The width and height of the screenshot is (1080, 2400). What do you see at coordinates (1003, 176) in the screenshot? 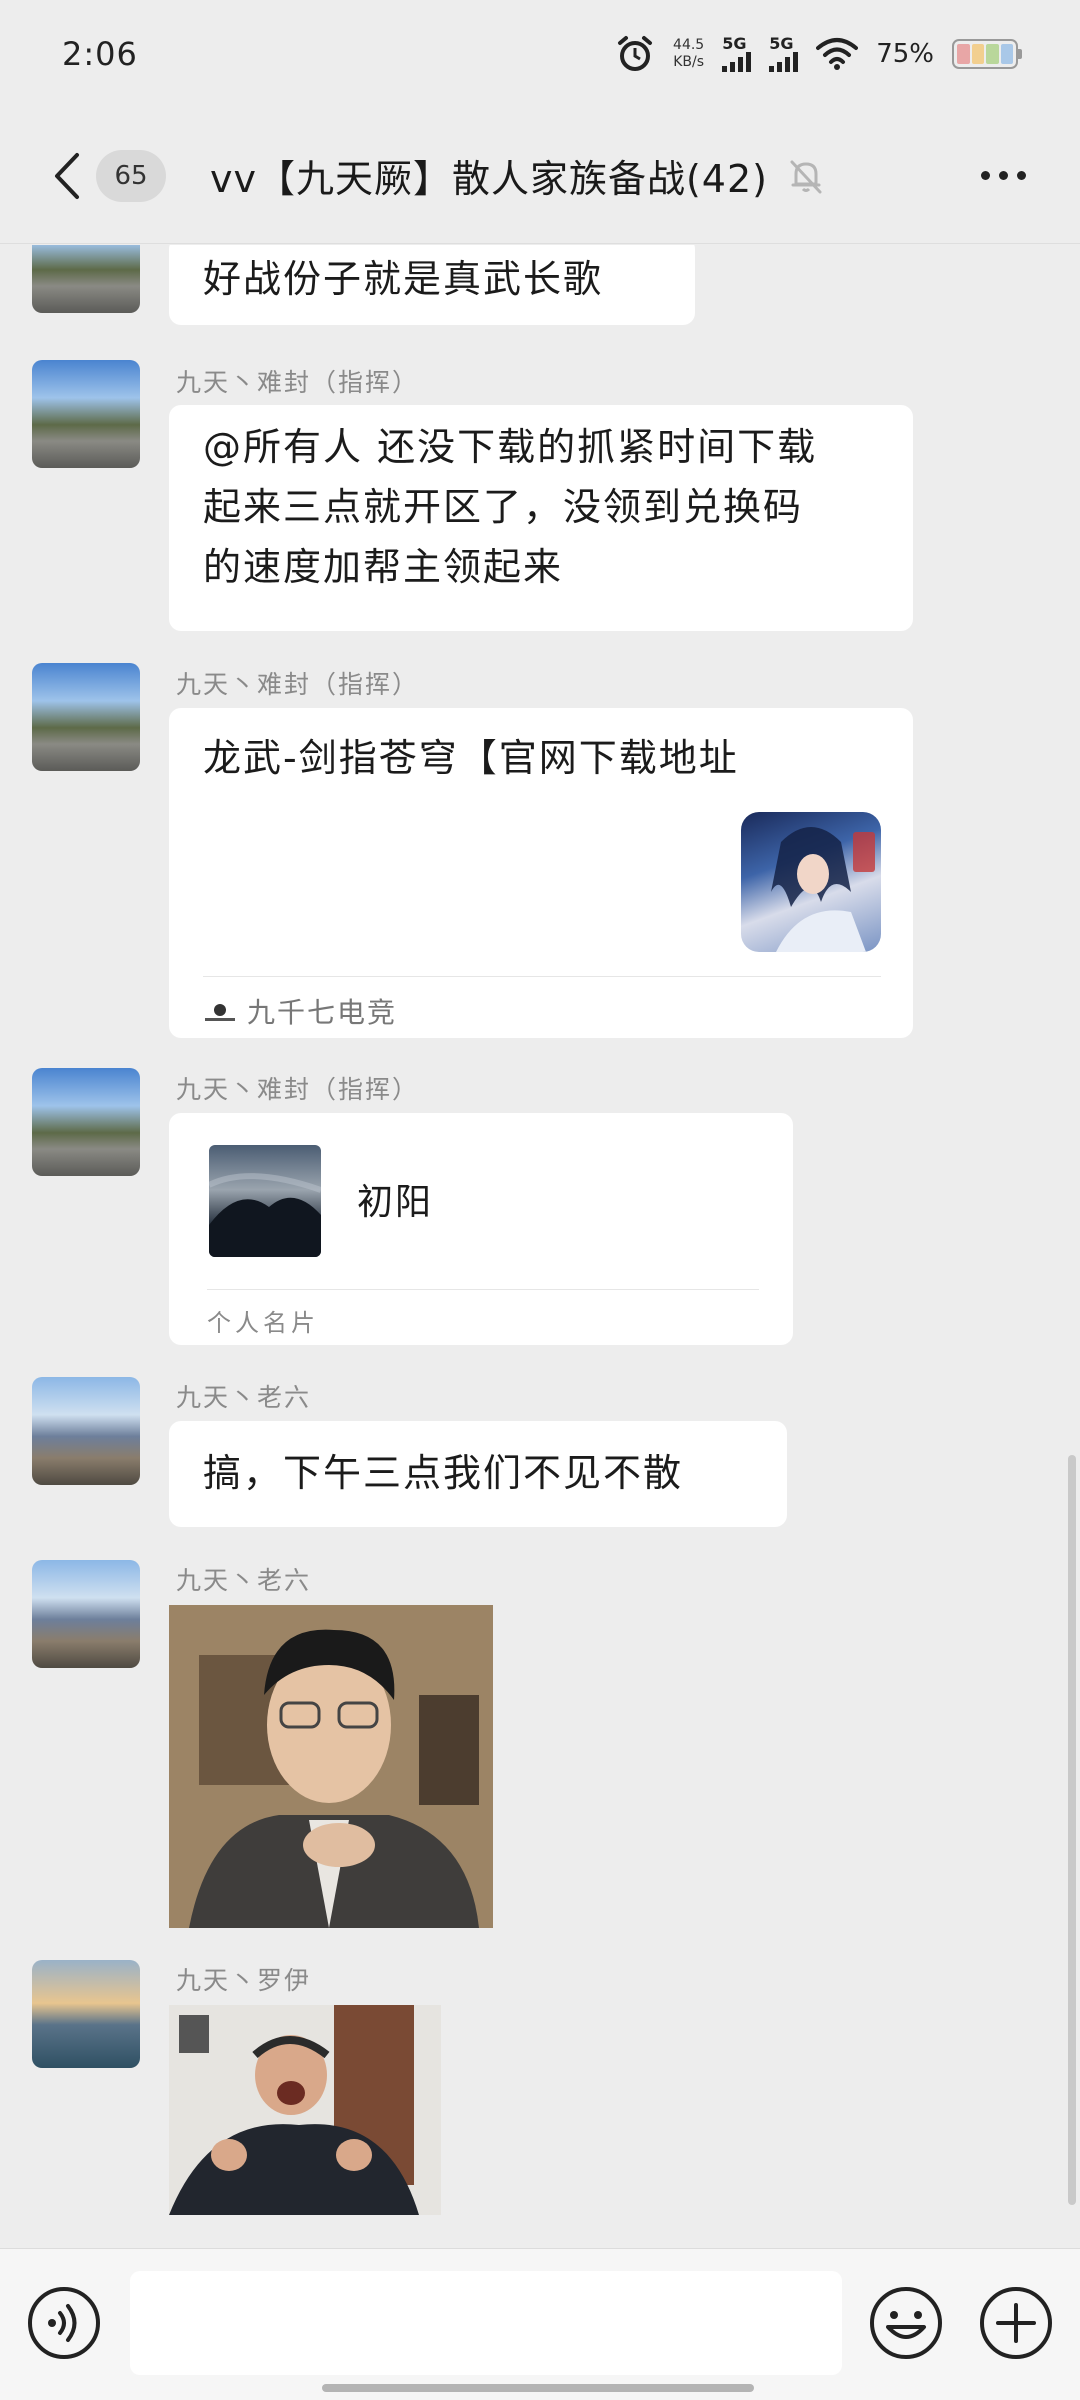
I see `more-options-button` at bounding box center [1003, 176].